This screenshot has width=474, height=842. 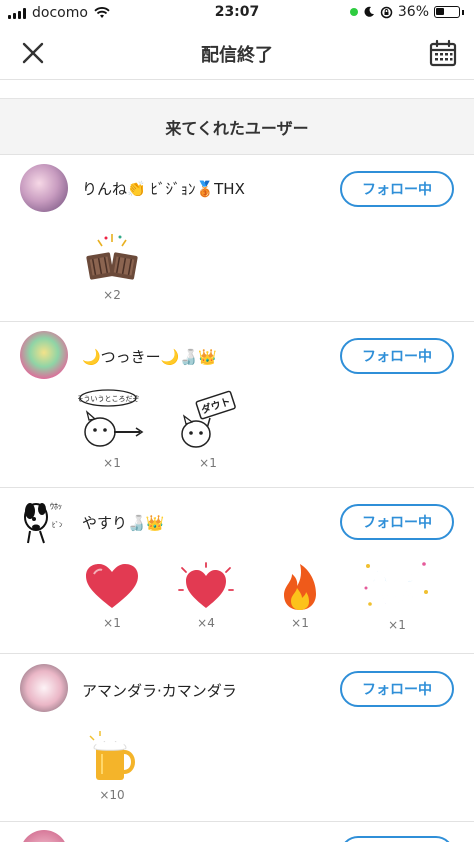 What do you see at coordinates (386, 12) in the screenshot?
I see `rotation-lock-icon` at bounding box center [386, 12].